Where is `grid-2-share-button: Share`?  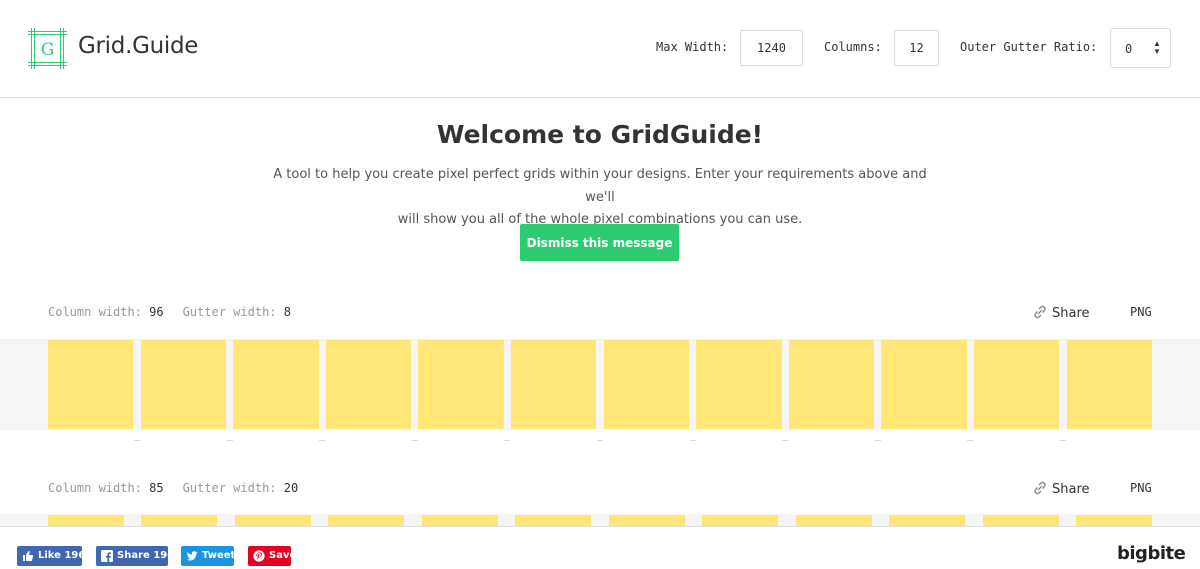
grid-2-share-button: Share is located at coordinates (1061, 488).